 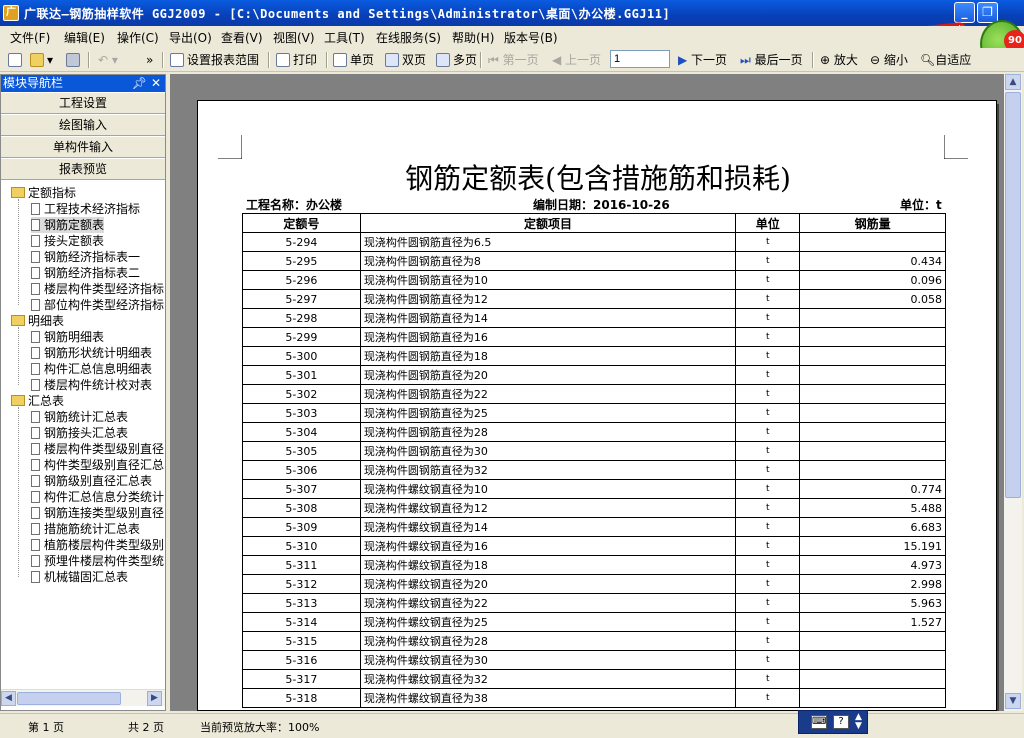 I want to click on menu-help: 帮助(H), so click(x=473, y=37).